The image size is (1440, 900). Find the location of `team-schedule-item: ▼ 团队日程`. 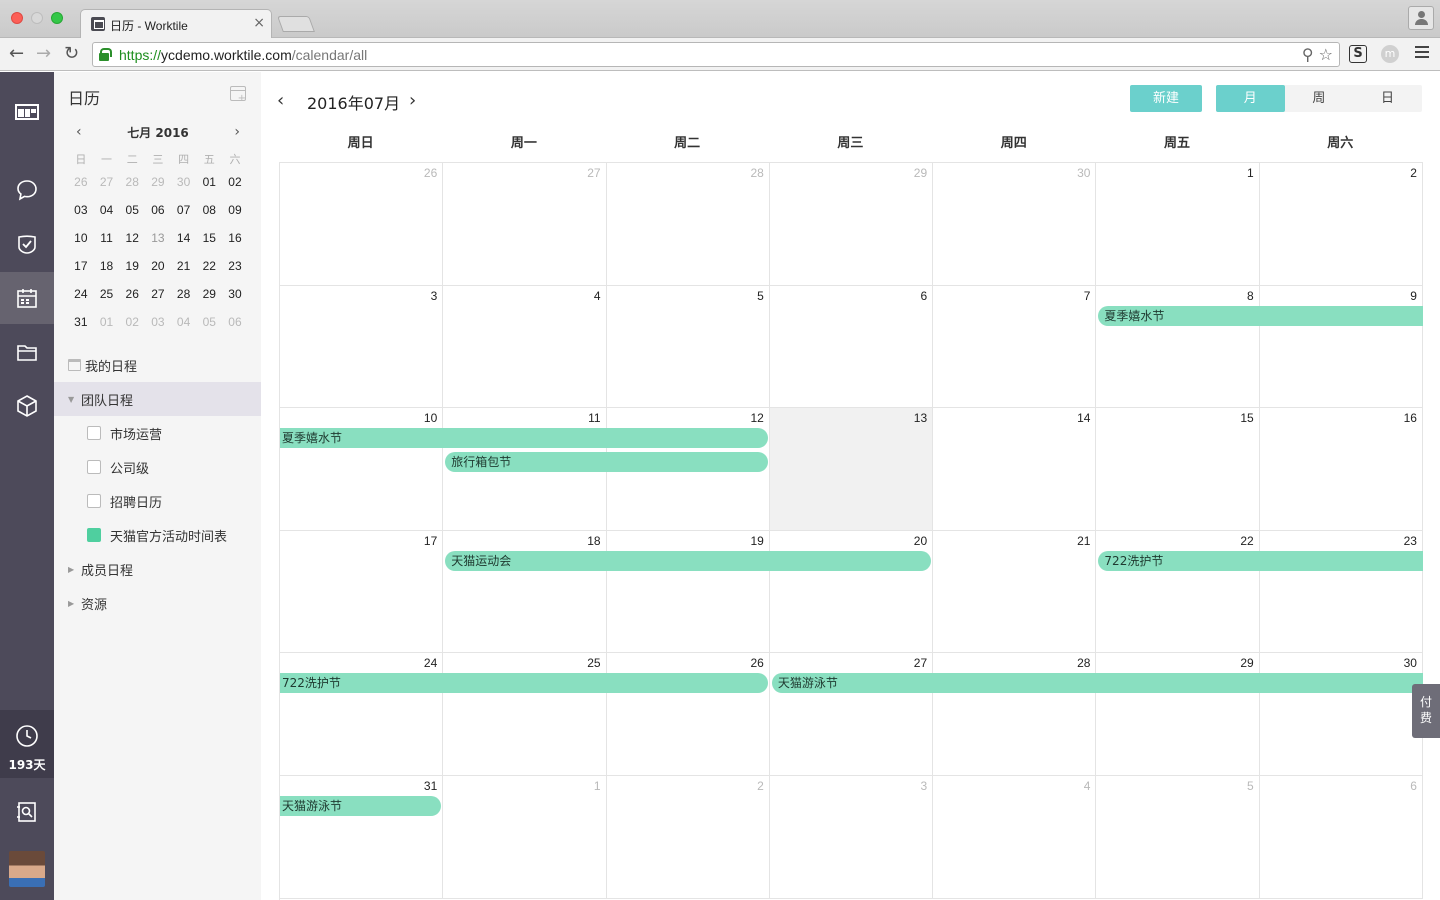

team-schedule-item: ▼ 团队日程 is located at coordinates (157, 399).